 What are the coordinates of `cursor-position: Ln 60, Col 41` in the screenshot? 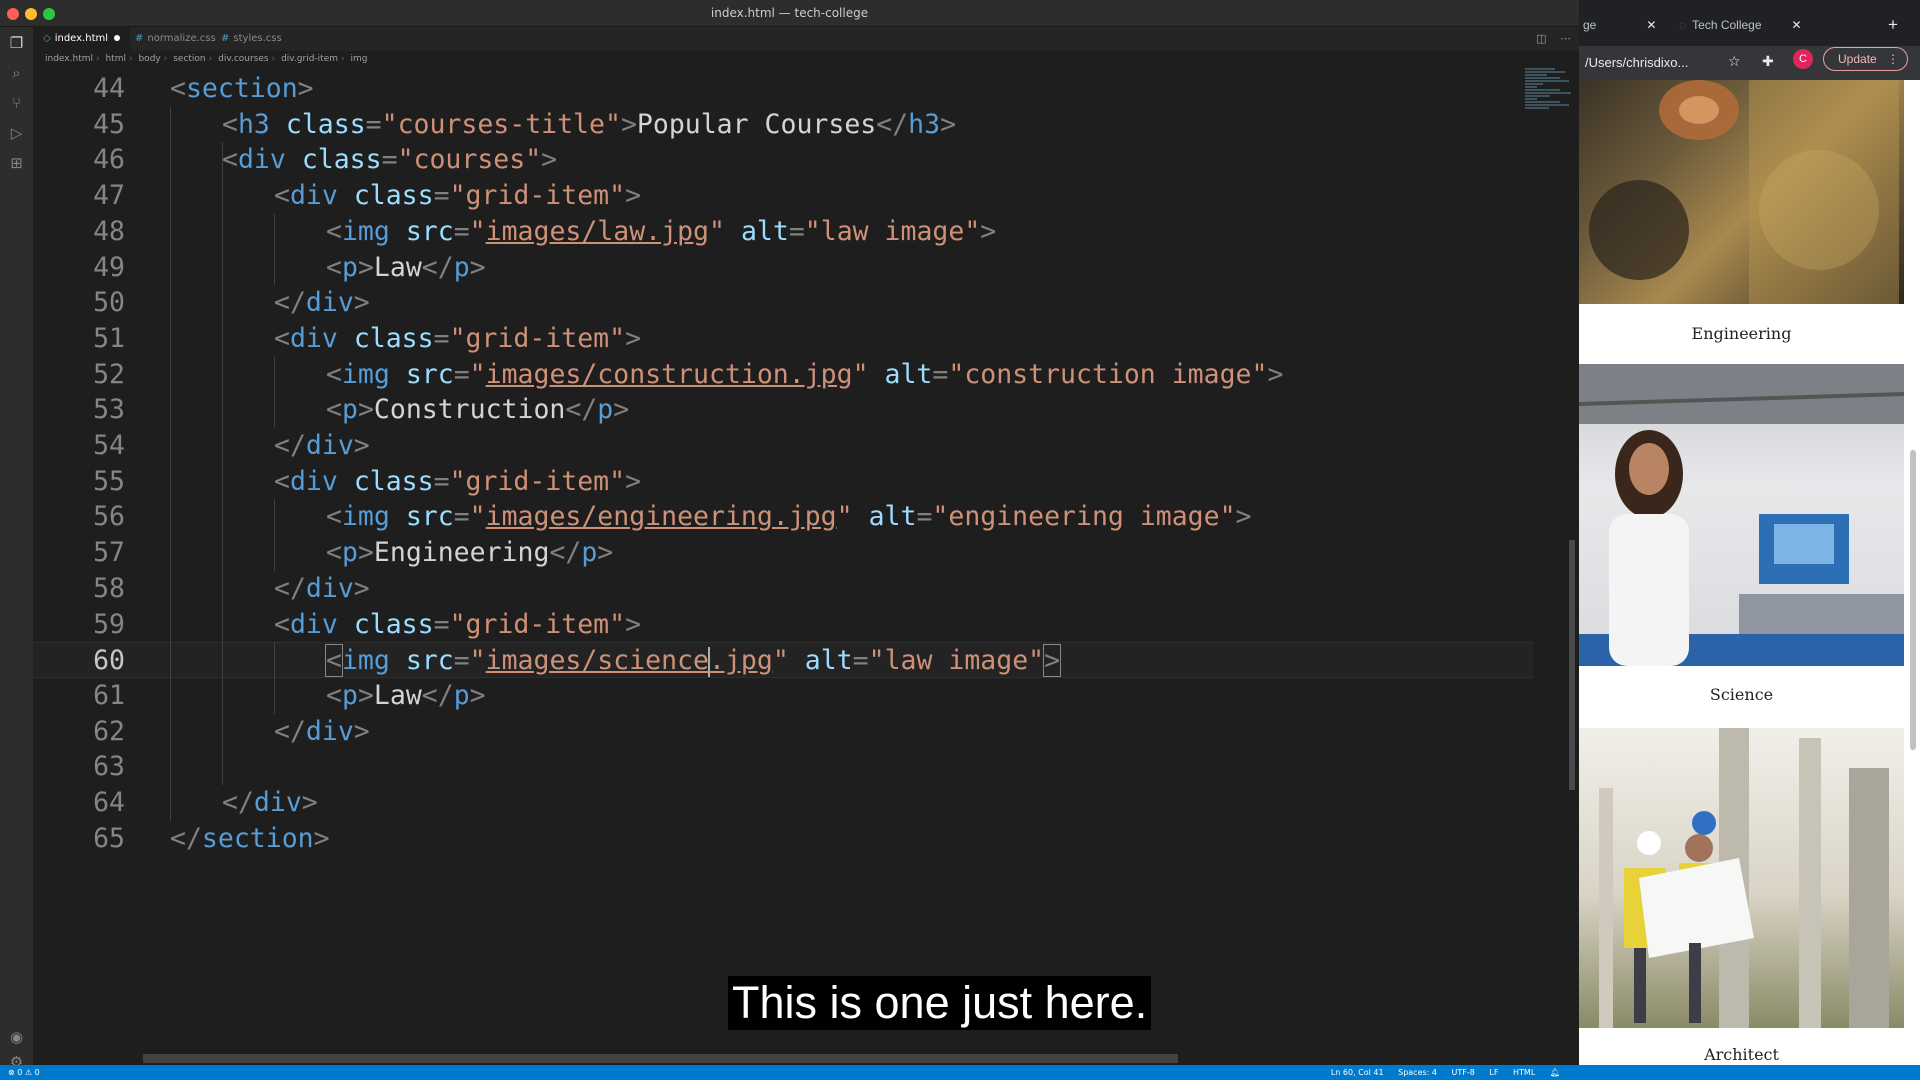 It's located at (1357, 1072).